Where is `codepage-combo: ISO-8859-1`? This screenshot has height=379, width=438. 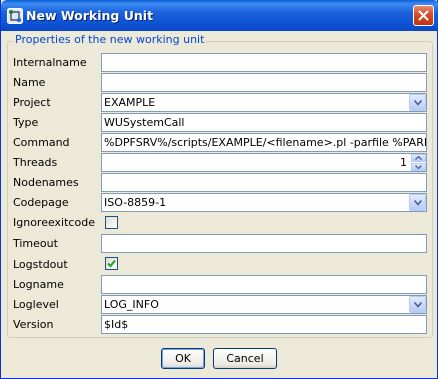 codepage-combo: ISO-8859-1 is located at coordinates (264, 202).